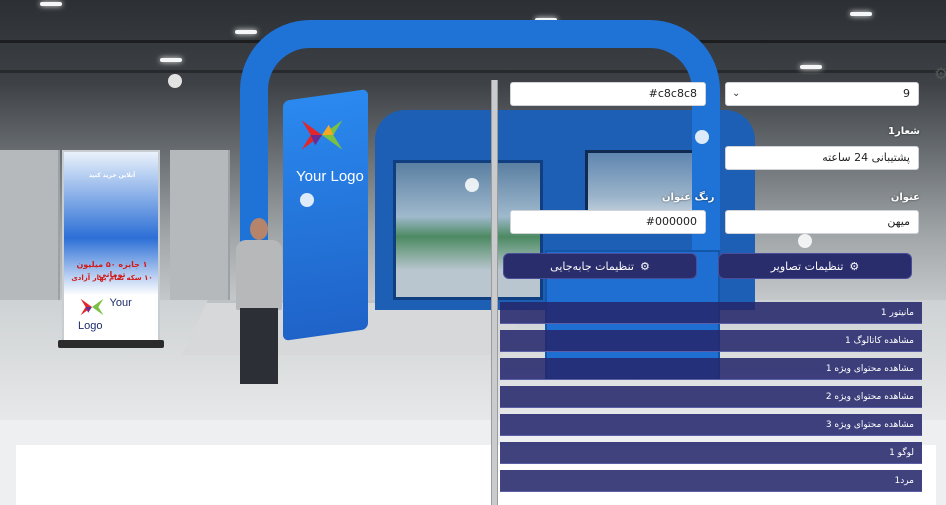 Image resolution: width=946 pixels, height=505 pixels. I want to click on title-color-label: رنگ عنوان, so click(688, 197).